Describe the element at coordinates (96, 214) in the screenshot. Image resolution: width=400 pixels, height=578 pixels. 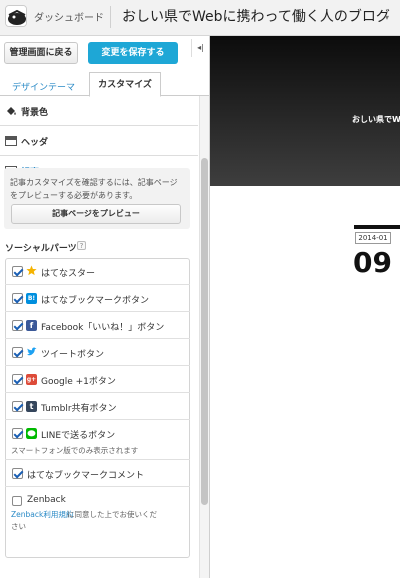
I see `preview-article-button: 記事ページをプレビュー` at that location.